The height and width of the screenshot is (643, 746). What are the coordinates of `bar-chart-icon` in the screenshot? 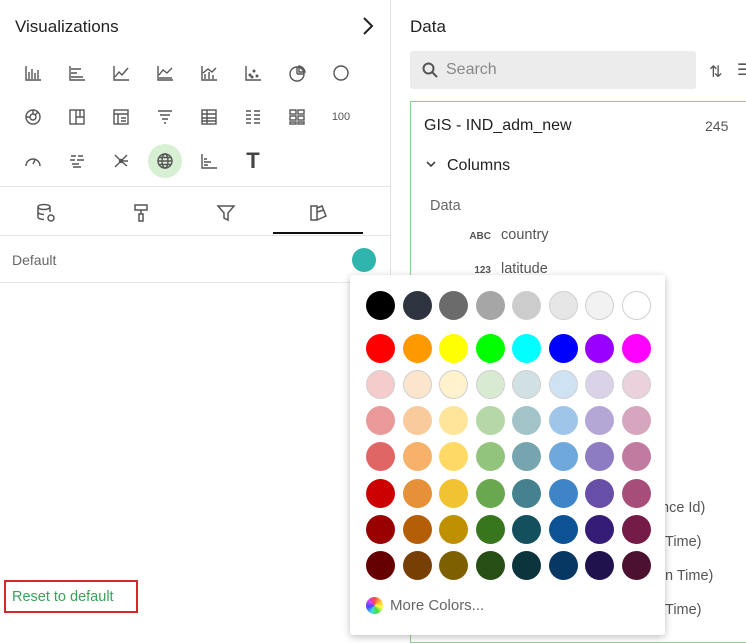 It's located at (33, 73).